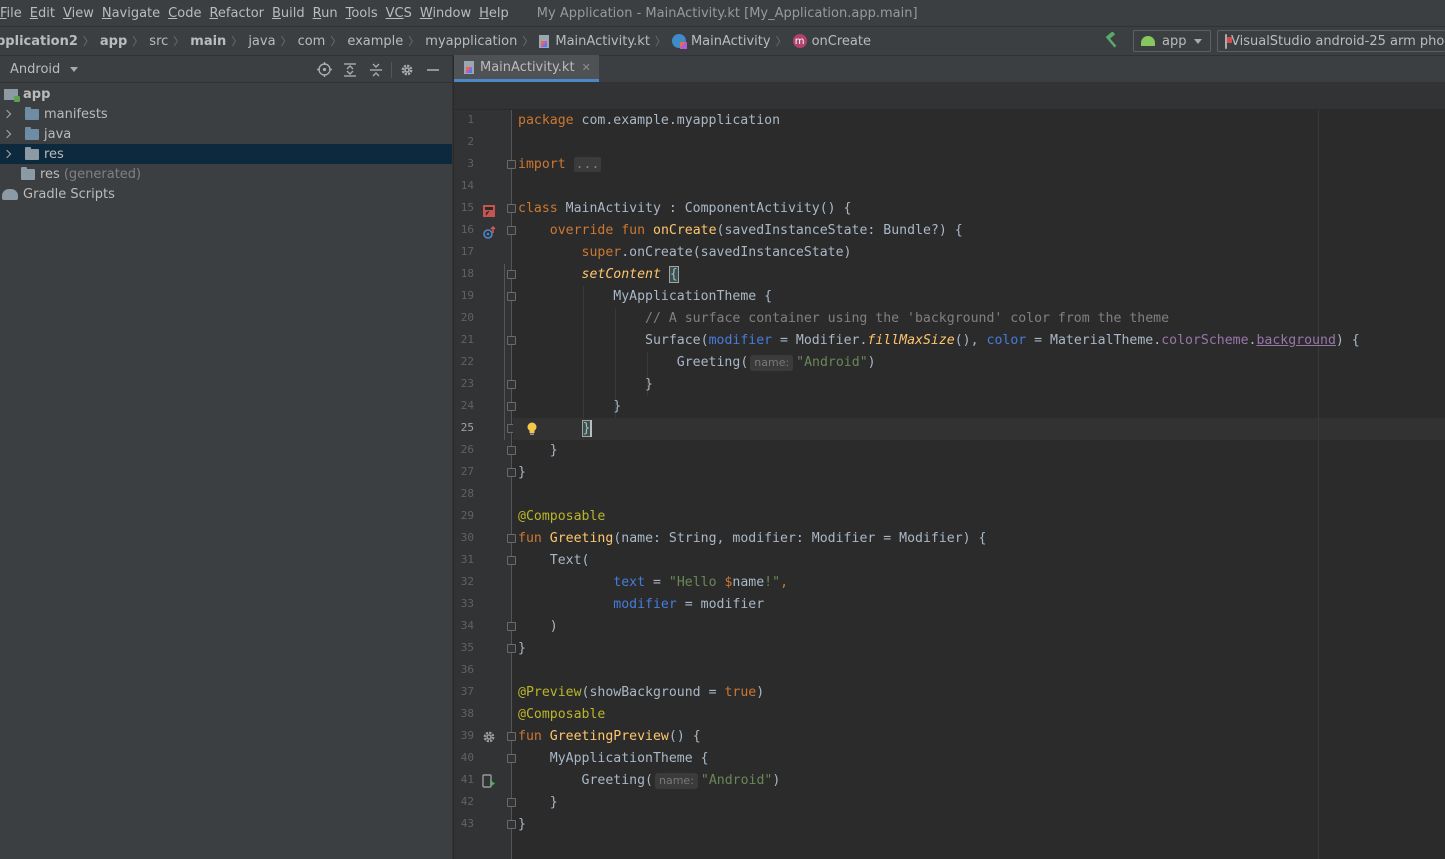  Describe the element at coordinates (641, 692) in the screenshot. I see `code-line: @Preview(showBackground = true)` at that location.